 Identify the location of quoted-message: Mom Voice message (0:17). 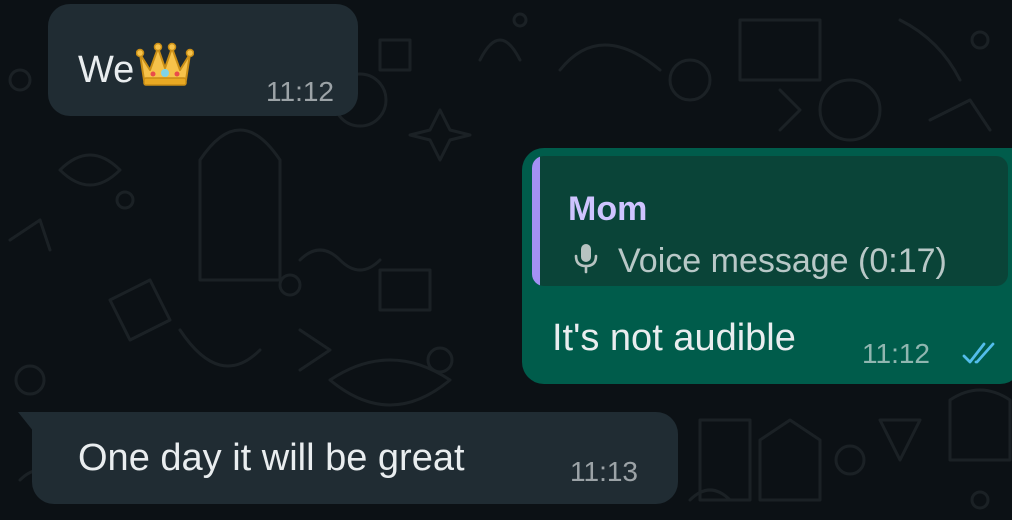
(770, 221).